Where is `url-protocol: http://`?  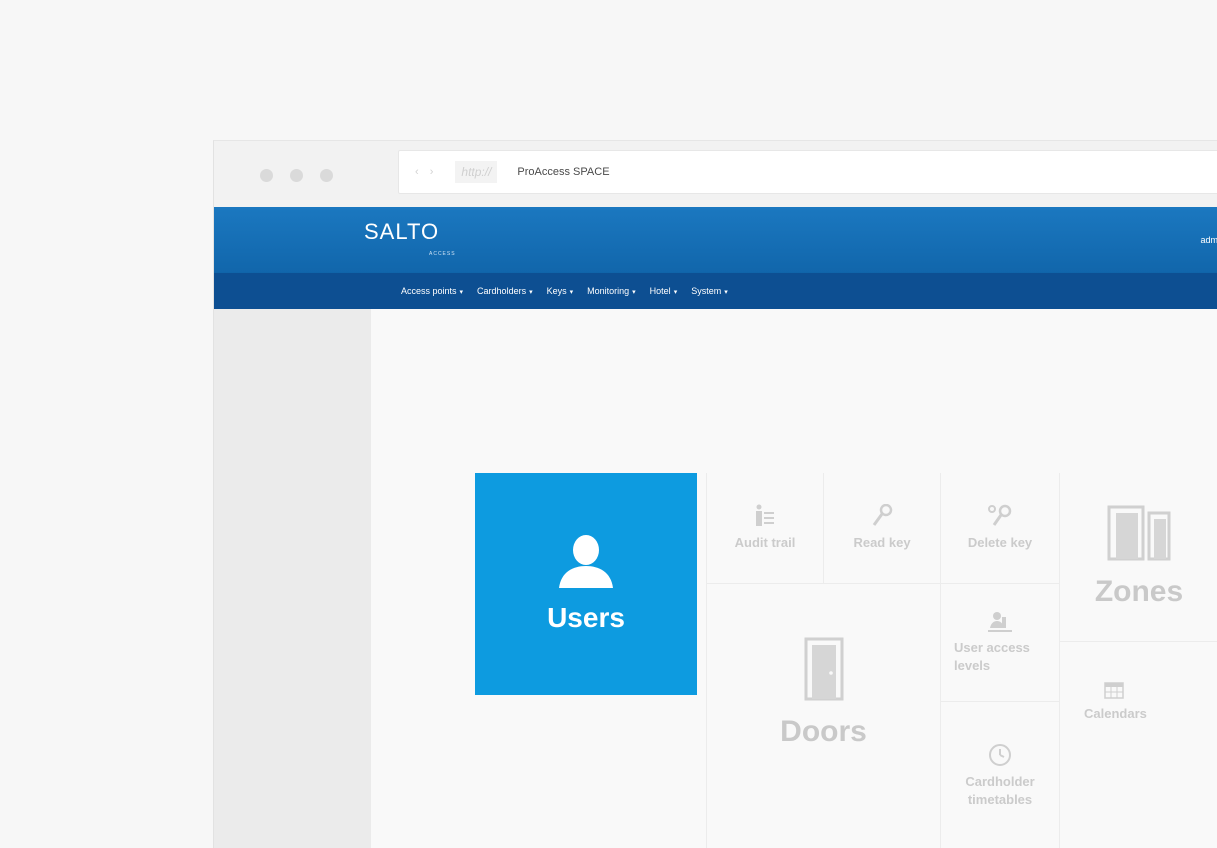
url-protocol: http:// is located at coordinates (476, 172).